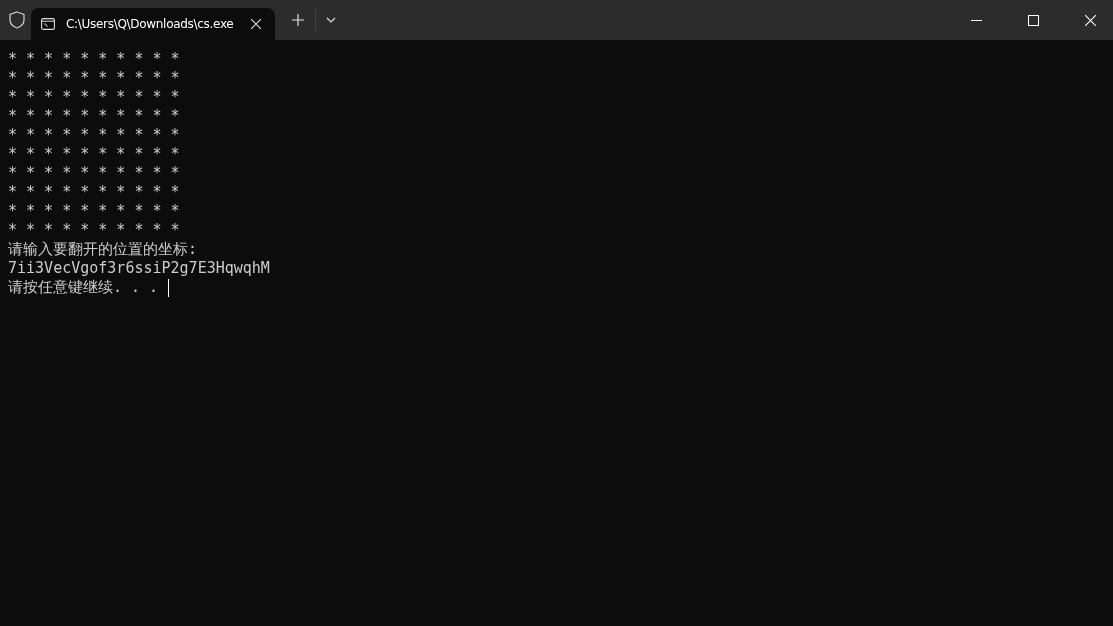  What do you see at coordinates (298, 20) in the screenshot?
I see `new-tab-icon` at bounding box center [298, 20].